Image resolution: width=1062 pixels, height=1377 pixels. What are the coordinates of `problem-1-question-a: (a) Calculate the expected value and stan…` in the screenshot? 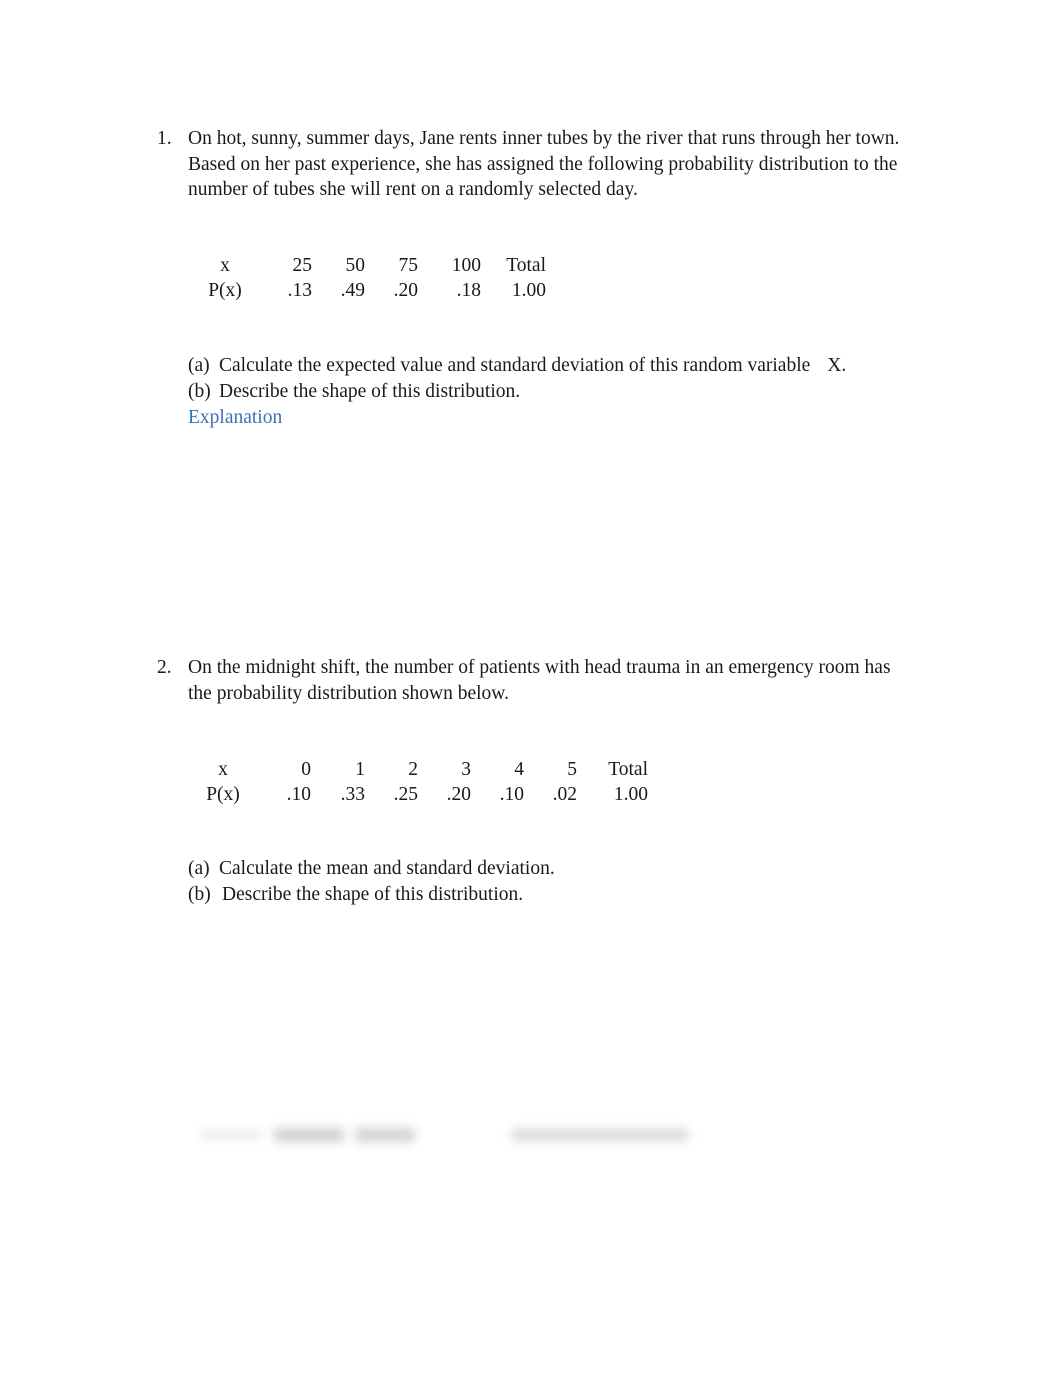 It's located at (517, 366).